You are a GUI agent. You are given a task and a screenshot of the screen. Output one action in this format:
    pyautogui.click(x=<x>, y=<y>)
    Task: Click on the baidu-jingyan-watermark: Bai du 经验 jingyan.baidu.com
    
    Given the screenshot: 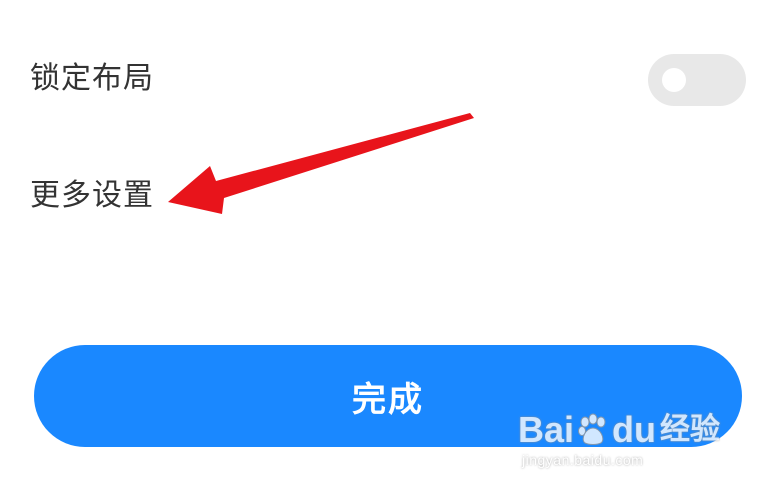 What is the action you would take?
    pyautogui.click(x=619, y=440)
    